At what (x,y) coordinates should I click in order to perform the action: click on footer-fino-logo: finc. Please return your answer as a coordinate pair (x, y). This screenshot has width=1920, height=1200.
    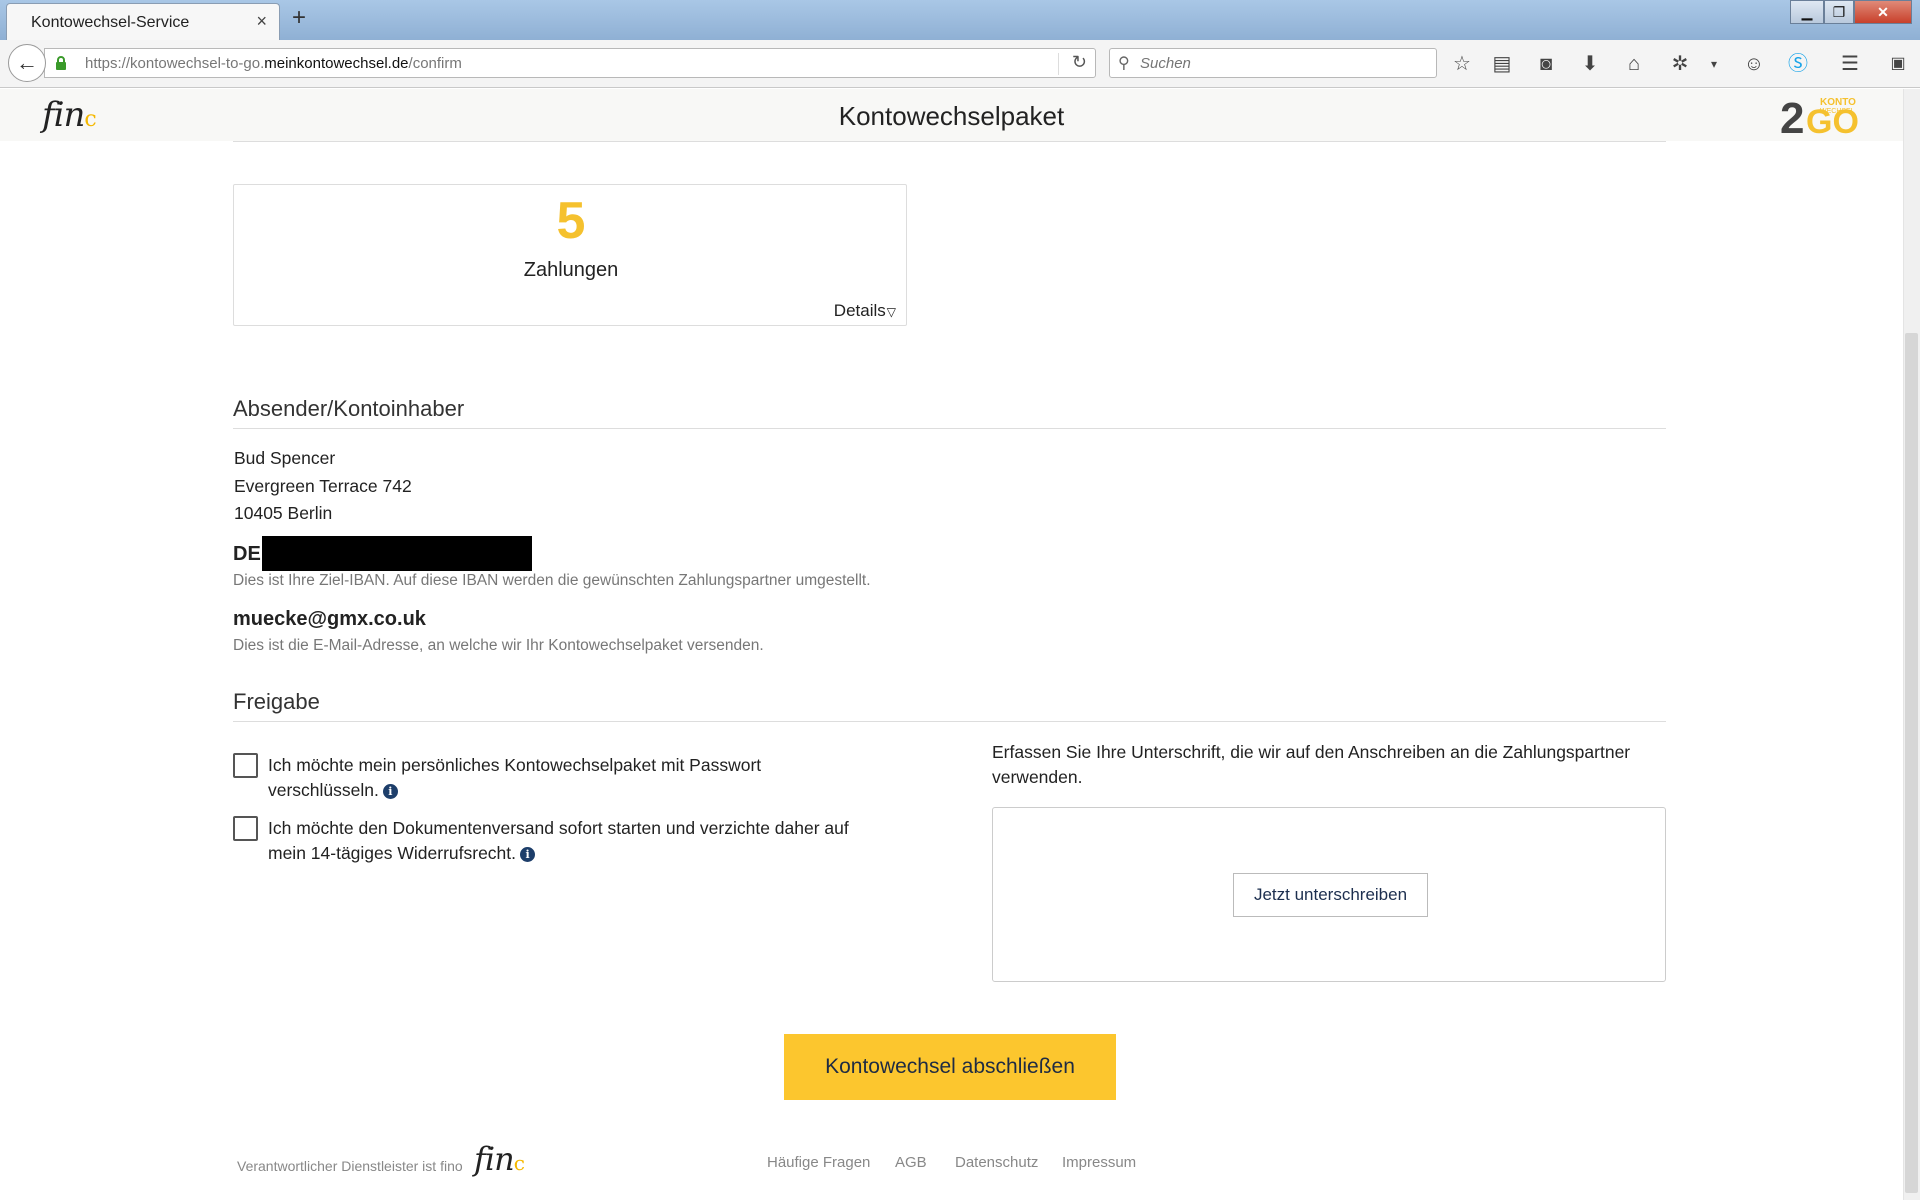
    Looking at the image, I should click on (499, 1159).